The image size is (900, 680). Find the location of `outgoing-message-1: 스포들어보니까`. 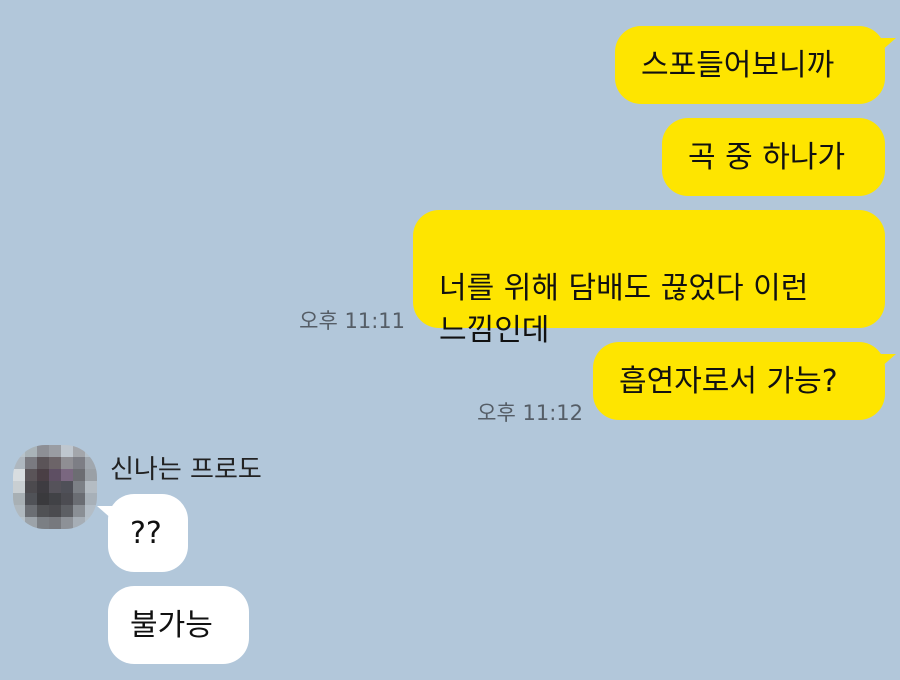

outgoing-message-1: 스포들어보니까 is located at coordinates (755, 65).